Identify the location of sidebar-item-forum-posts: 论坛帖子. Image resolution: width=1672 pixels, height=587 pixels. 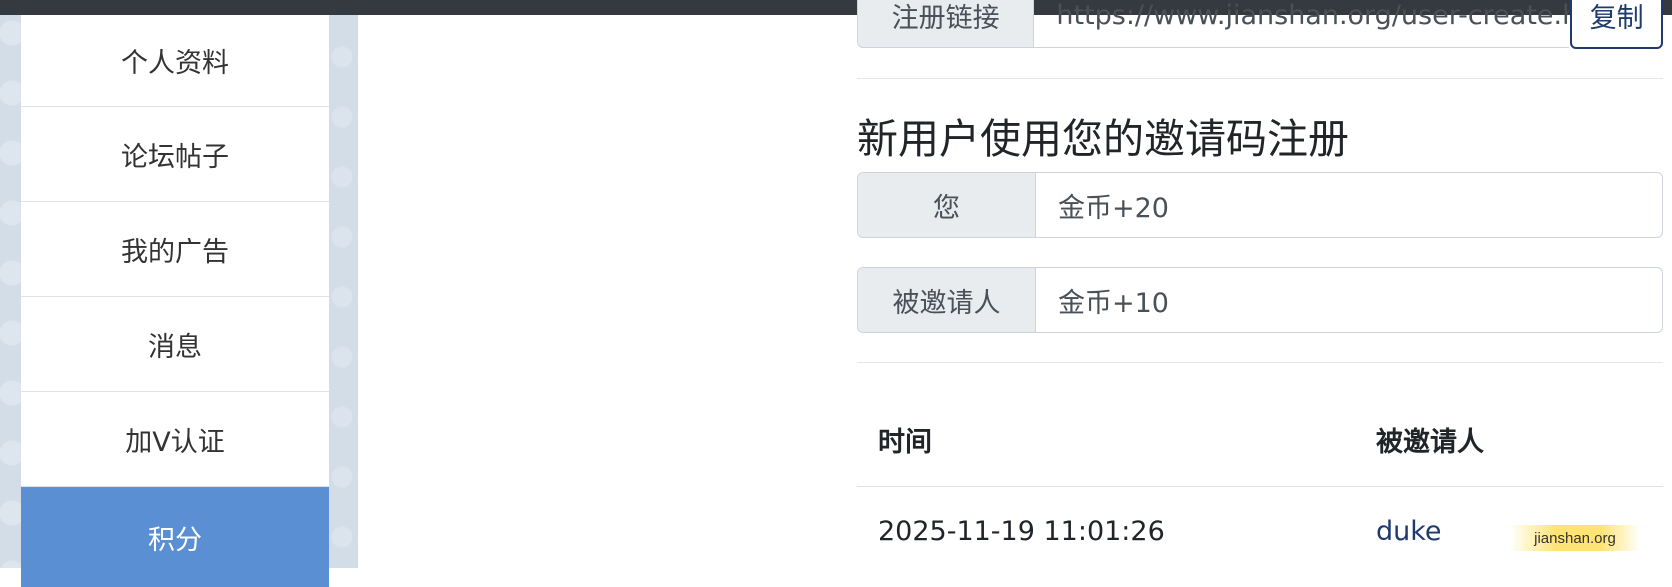
(175, 154).